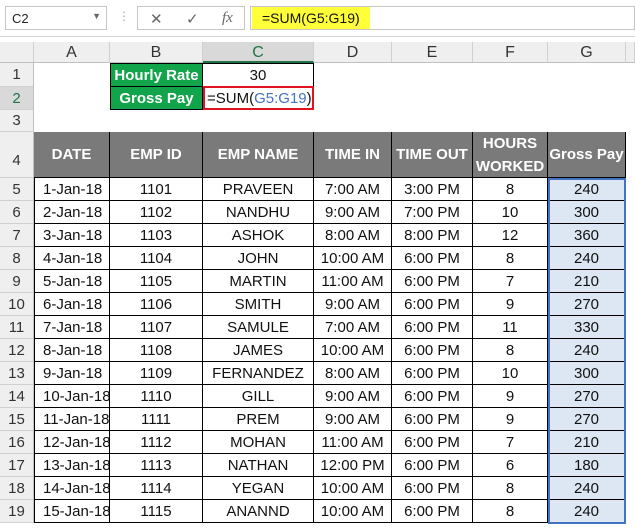 The width and height of the screenshot is (635, 528). What do you see at coordinates (156, 19) in the screenshot?
I see `cancel-icon: ✕` at bounding box center [156, 19].